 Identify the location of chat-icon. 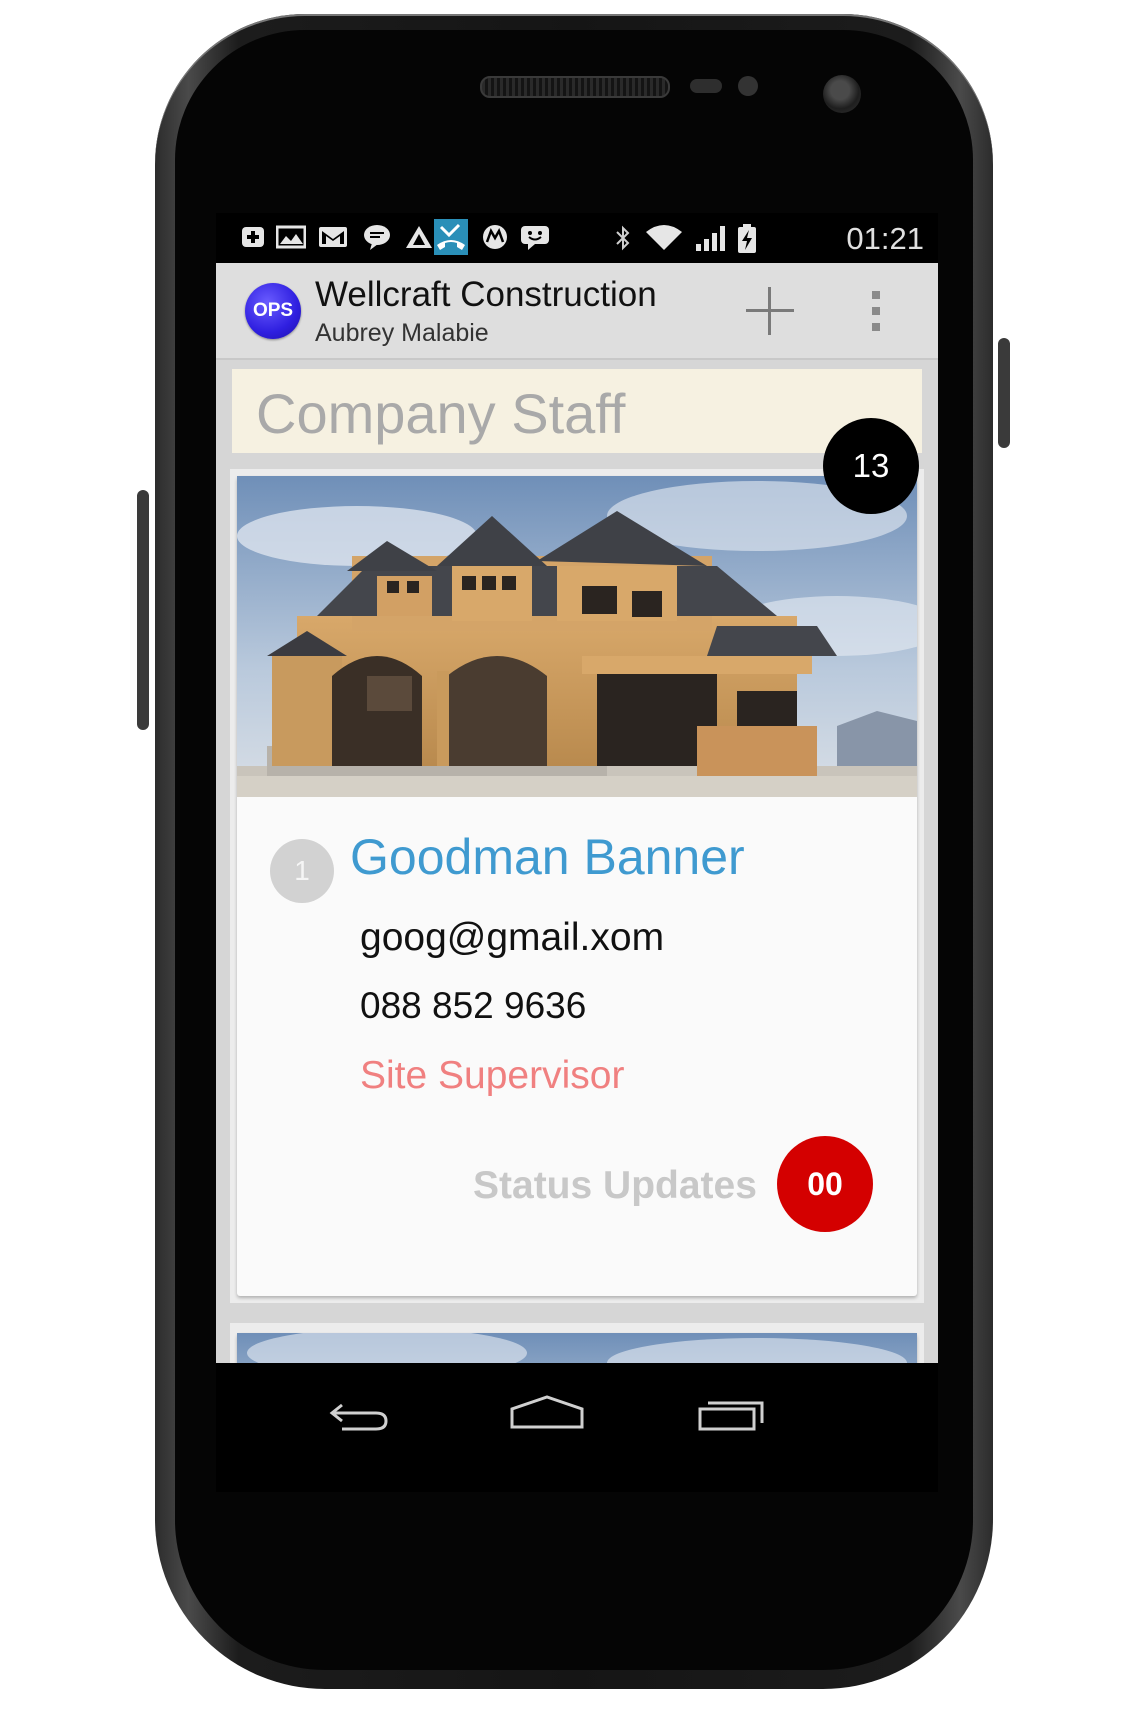
(377, 237).